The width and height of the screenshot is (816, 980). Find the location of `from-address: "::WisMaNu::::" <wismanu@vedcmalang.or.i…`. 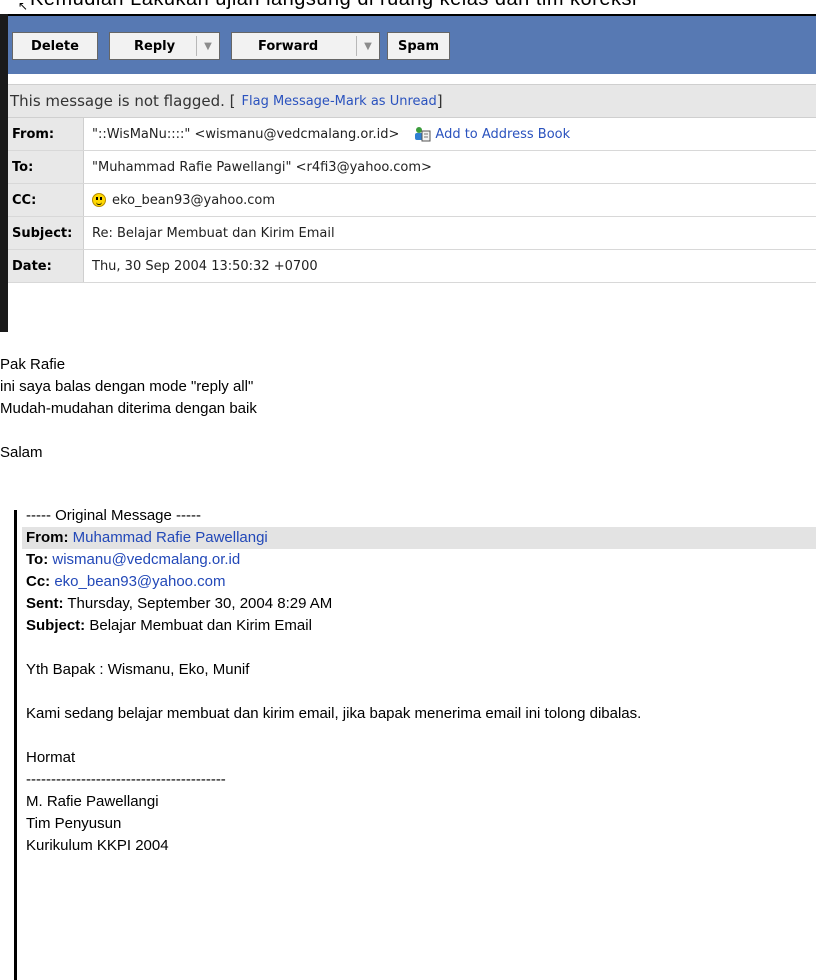

from-address: "::WisMaNu::::" <wismanu@vedcmalang.or.i… is located at coordinates (246, 134).